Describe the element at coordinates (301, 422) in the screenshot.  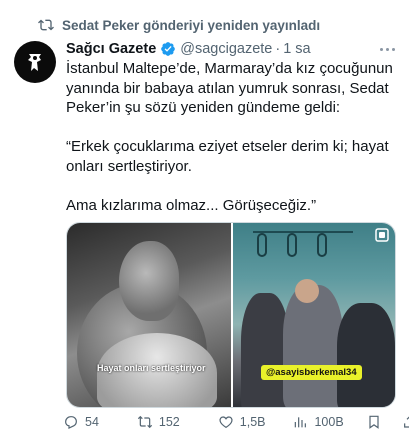
I see `views-chart-icon` at that location.